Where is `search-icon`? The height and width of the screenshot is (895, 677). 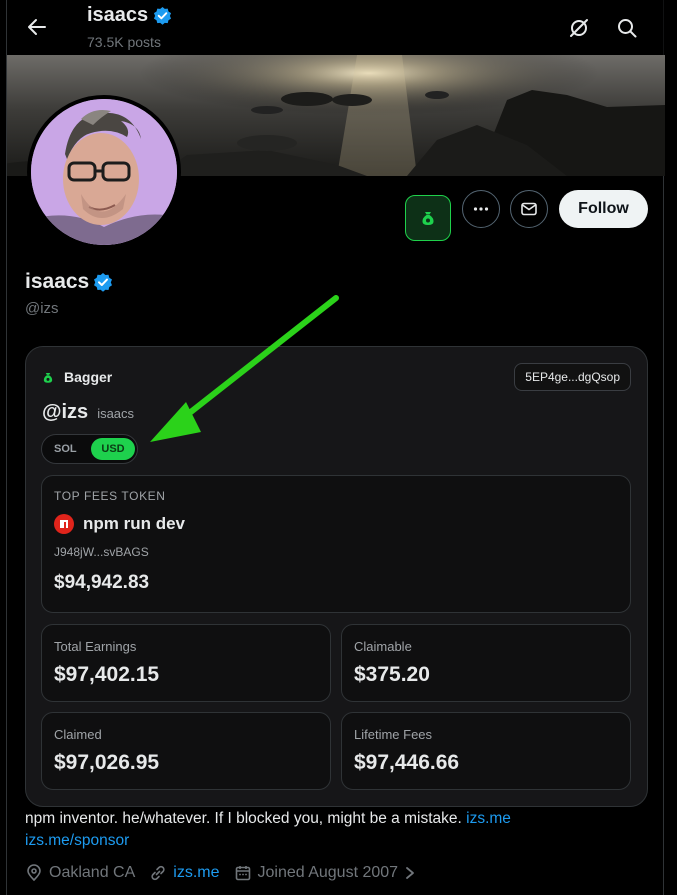
search-icon is located at coordinates (627, 28).